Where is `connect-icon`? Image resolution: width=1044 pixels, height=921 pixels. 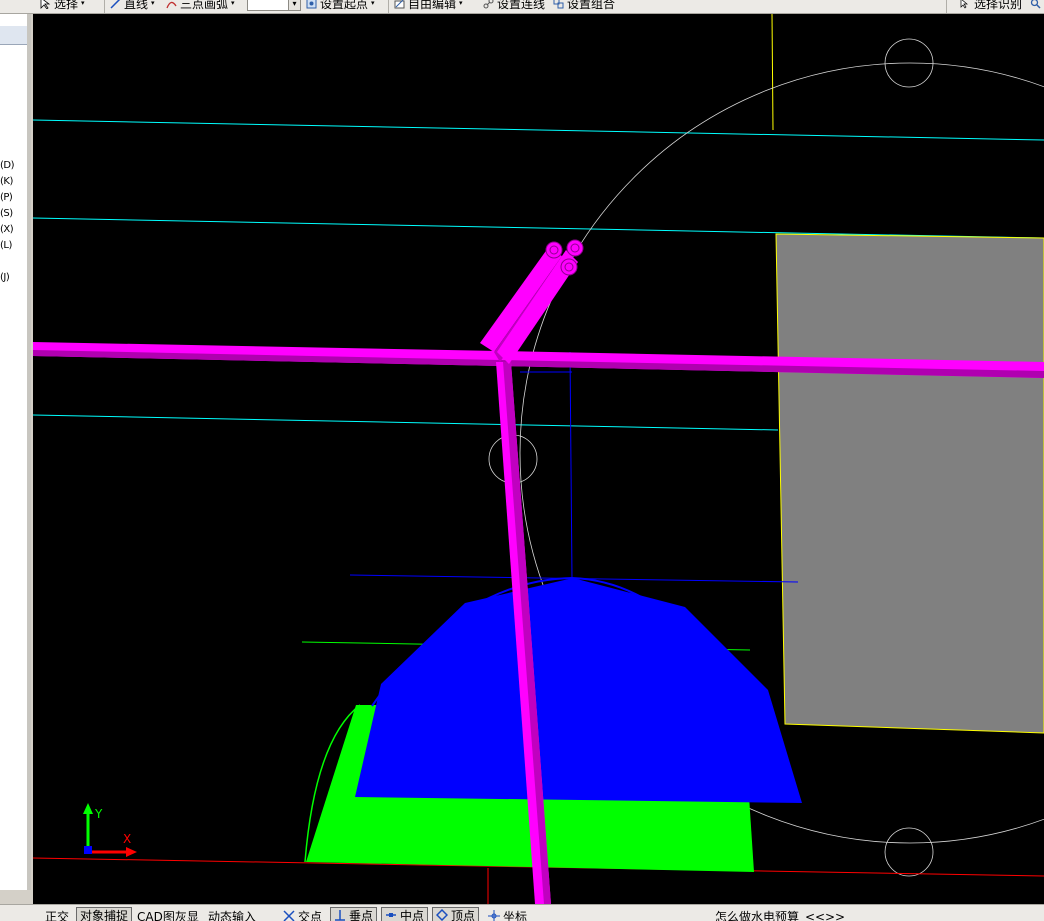
connect-icon is located at coordinates (488, 4).